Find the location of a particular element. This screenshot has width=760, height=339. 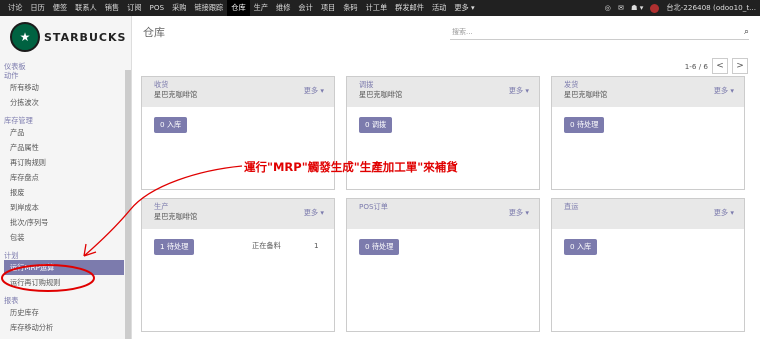

pager-value: 1-6 / 6 is located at coordinates (696, 66).